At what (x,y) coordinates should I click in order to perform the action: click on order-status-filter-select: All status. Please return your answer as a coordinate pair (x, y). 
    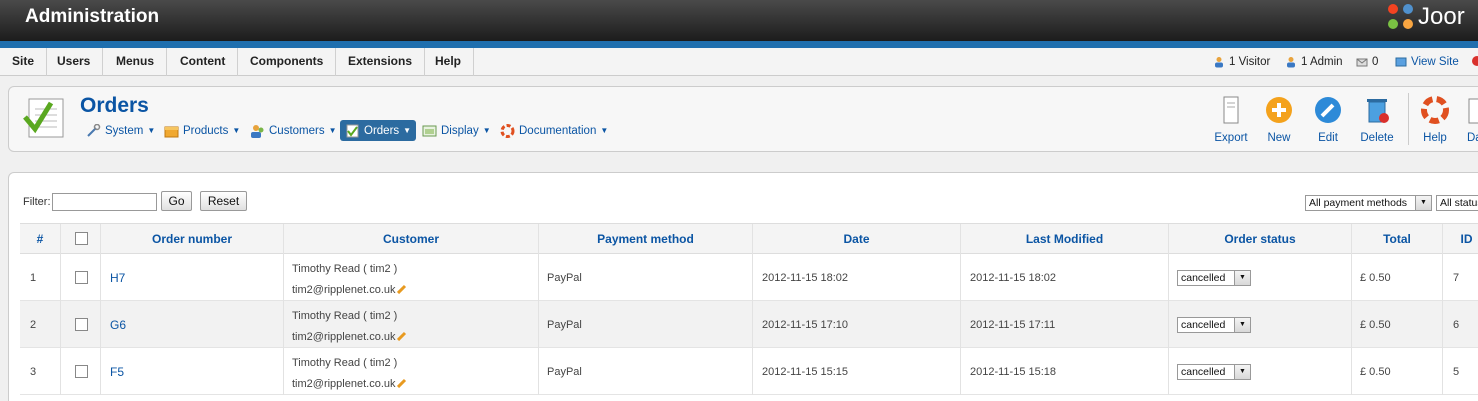
    Looking at the image, I should click on (1457, 203).